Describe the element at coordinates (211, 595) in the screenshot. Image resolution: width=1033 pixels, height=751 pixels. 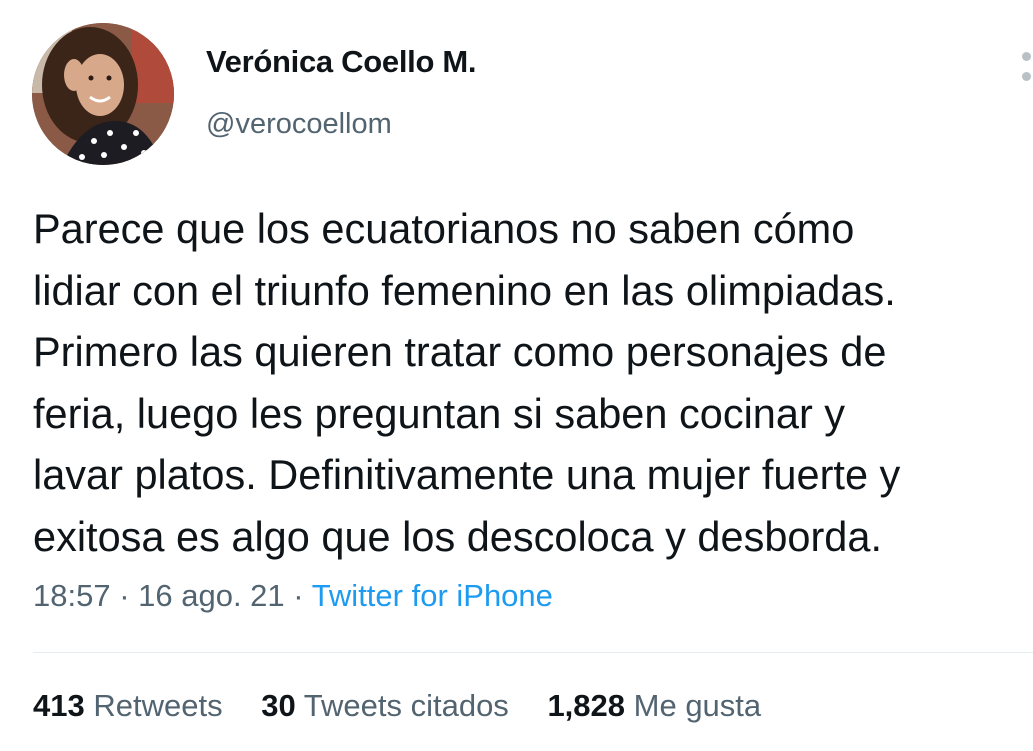
I see `tweet-date: 16 ago. 21` at that location.